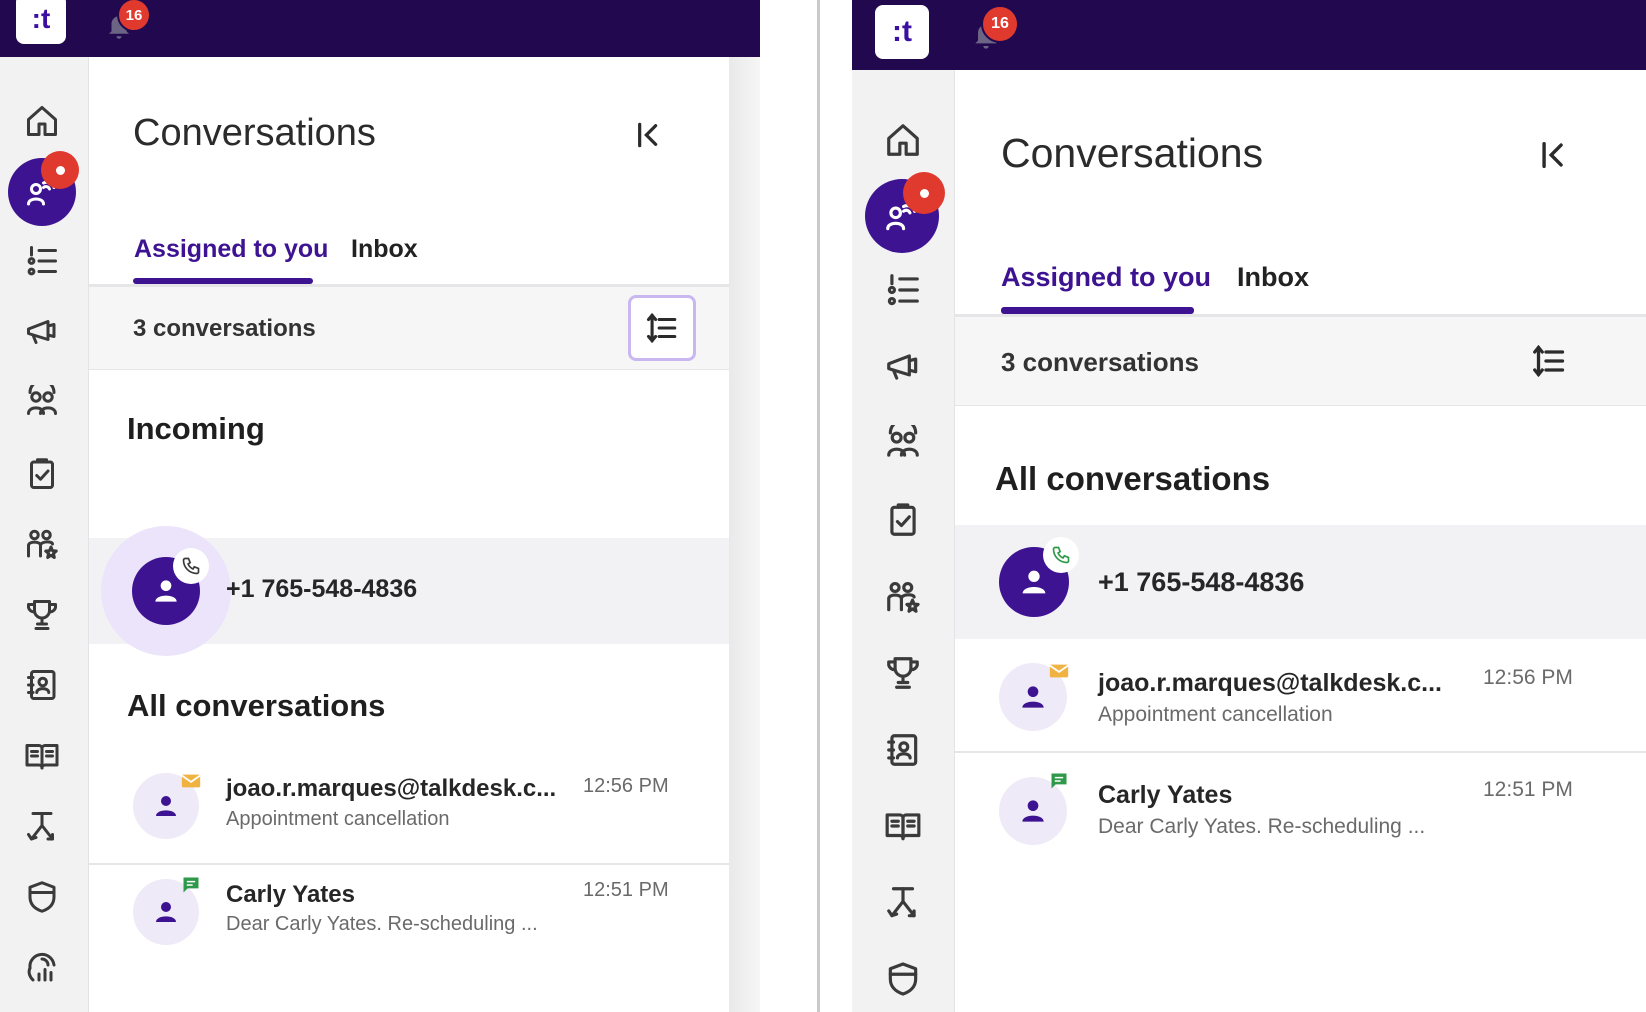 The height and width of the screenshot is (1012, 1646). I want to click on active-call-row: +1 765-548-4836, so click(1300, 582).